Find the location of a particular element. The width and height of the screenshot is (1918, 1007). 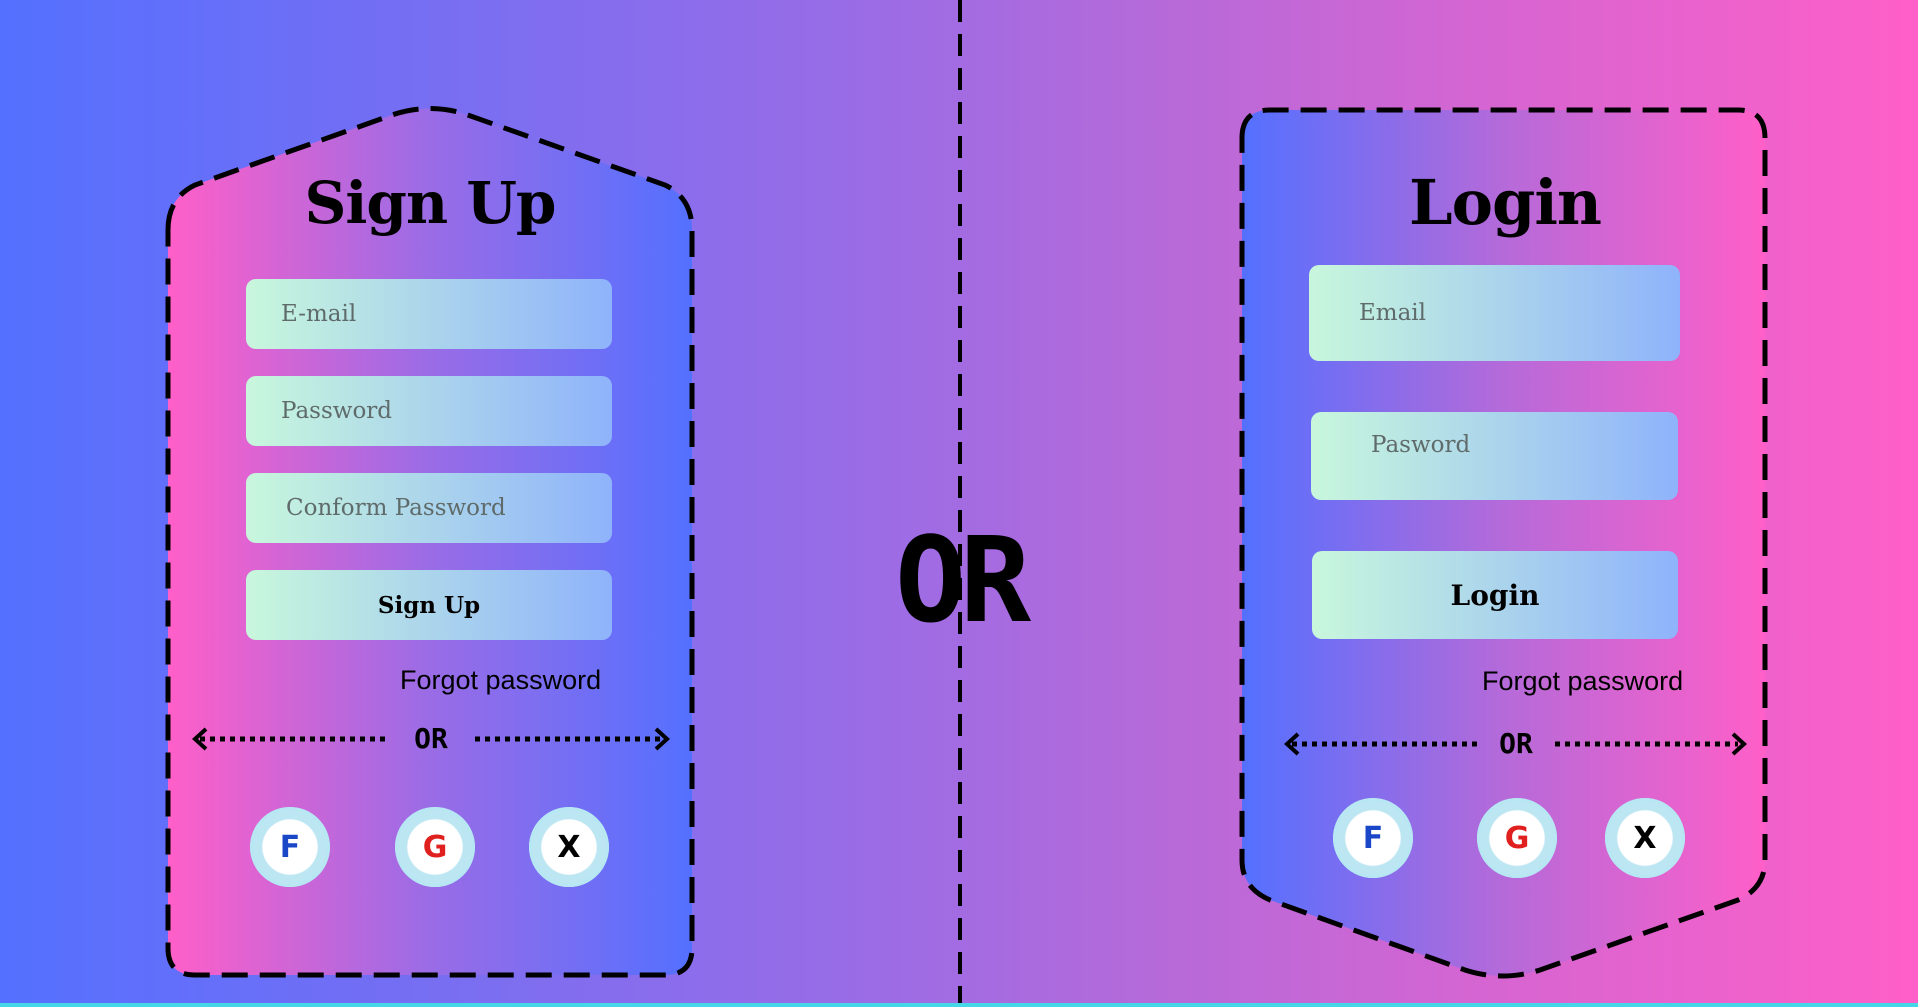

login-google-button: G is located at coordinates (1517, 838).